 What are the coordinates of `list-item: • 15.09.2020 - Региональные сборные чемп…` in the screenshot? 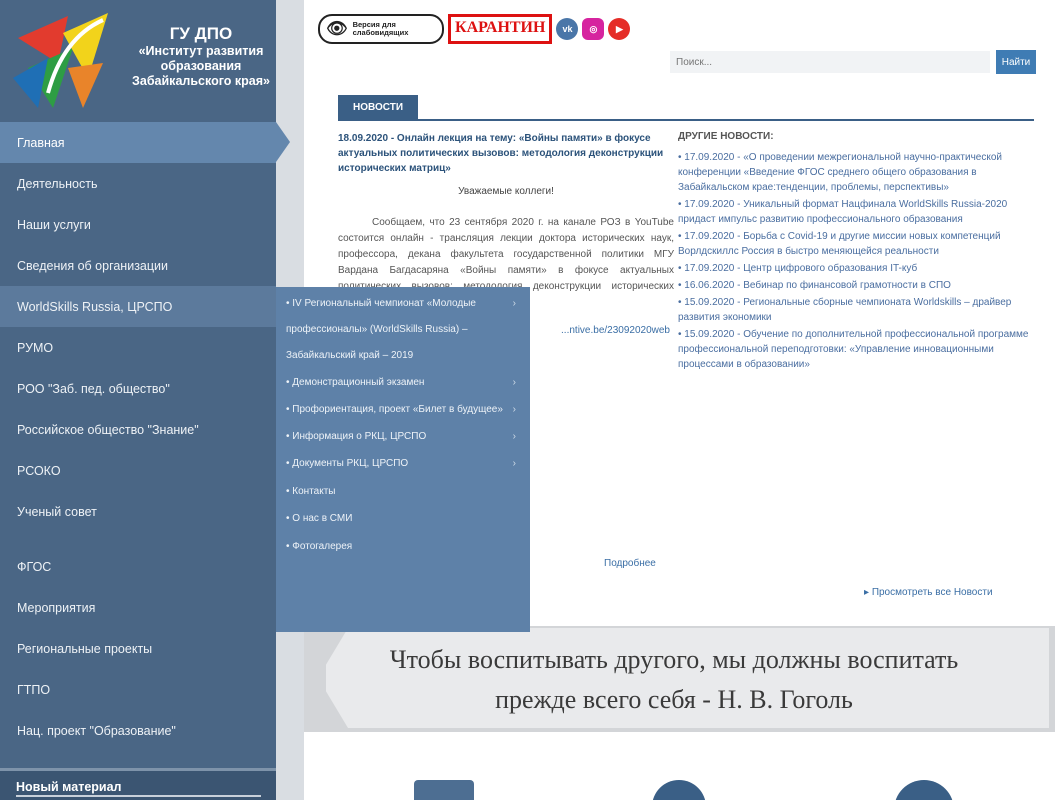 It's located at (858, 310).